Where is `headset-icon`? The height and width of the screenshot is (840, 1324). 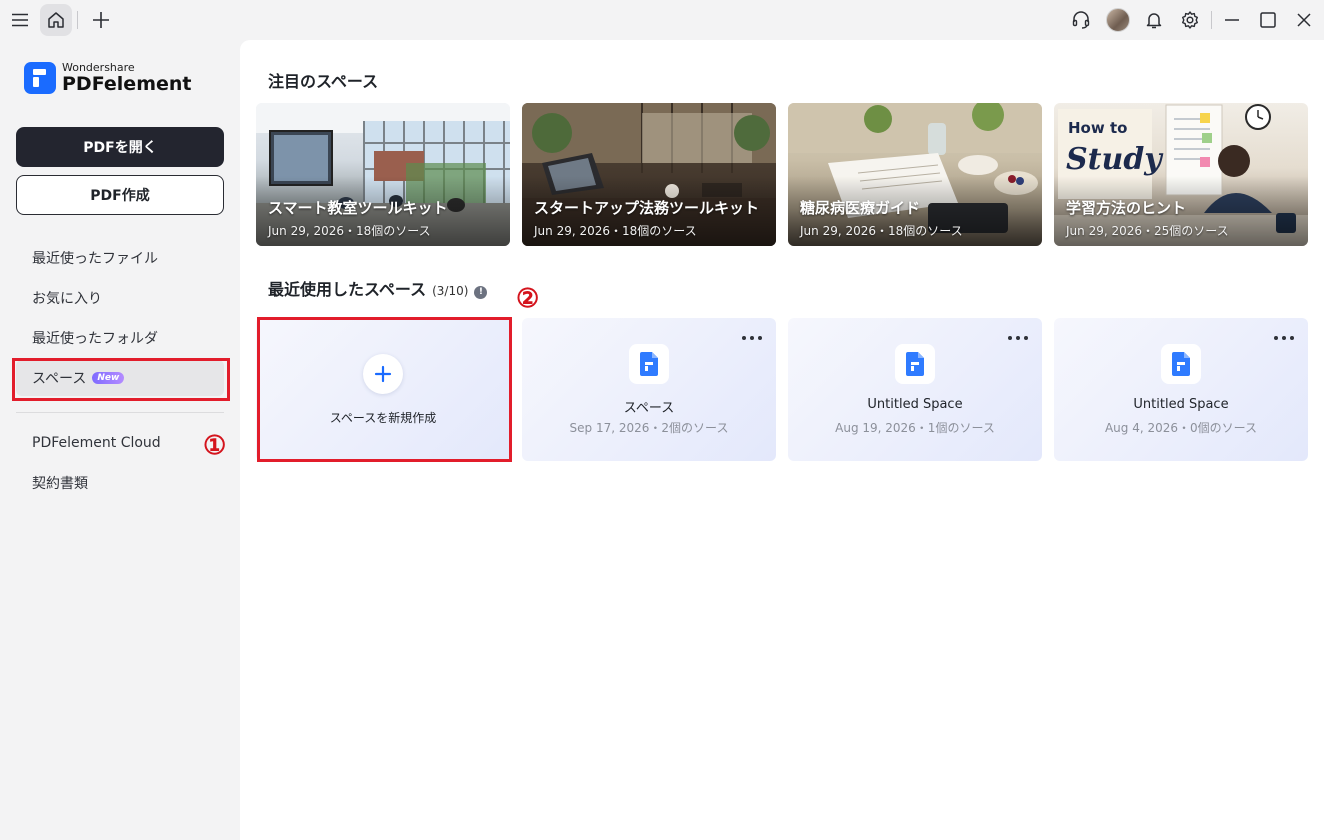 headset-icon is located at coordinates (1081, 20).